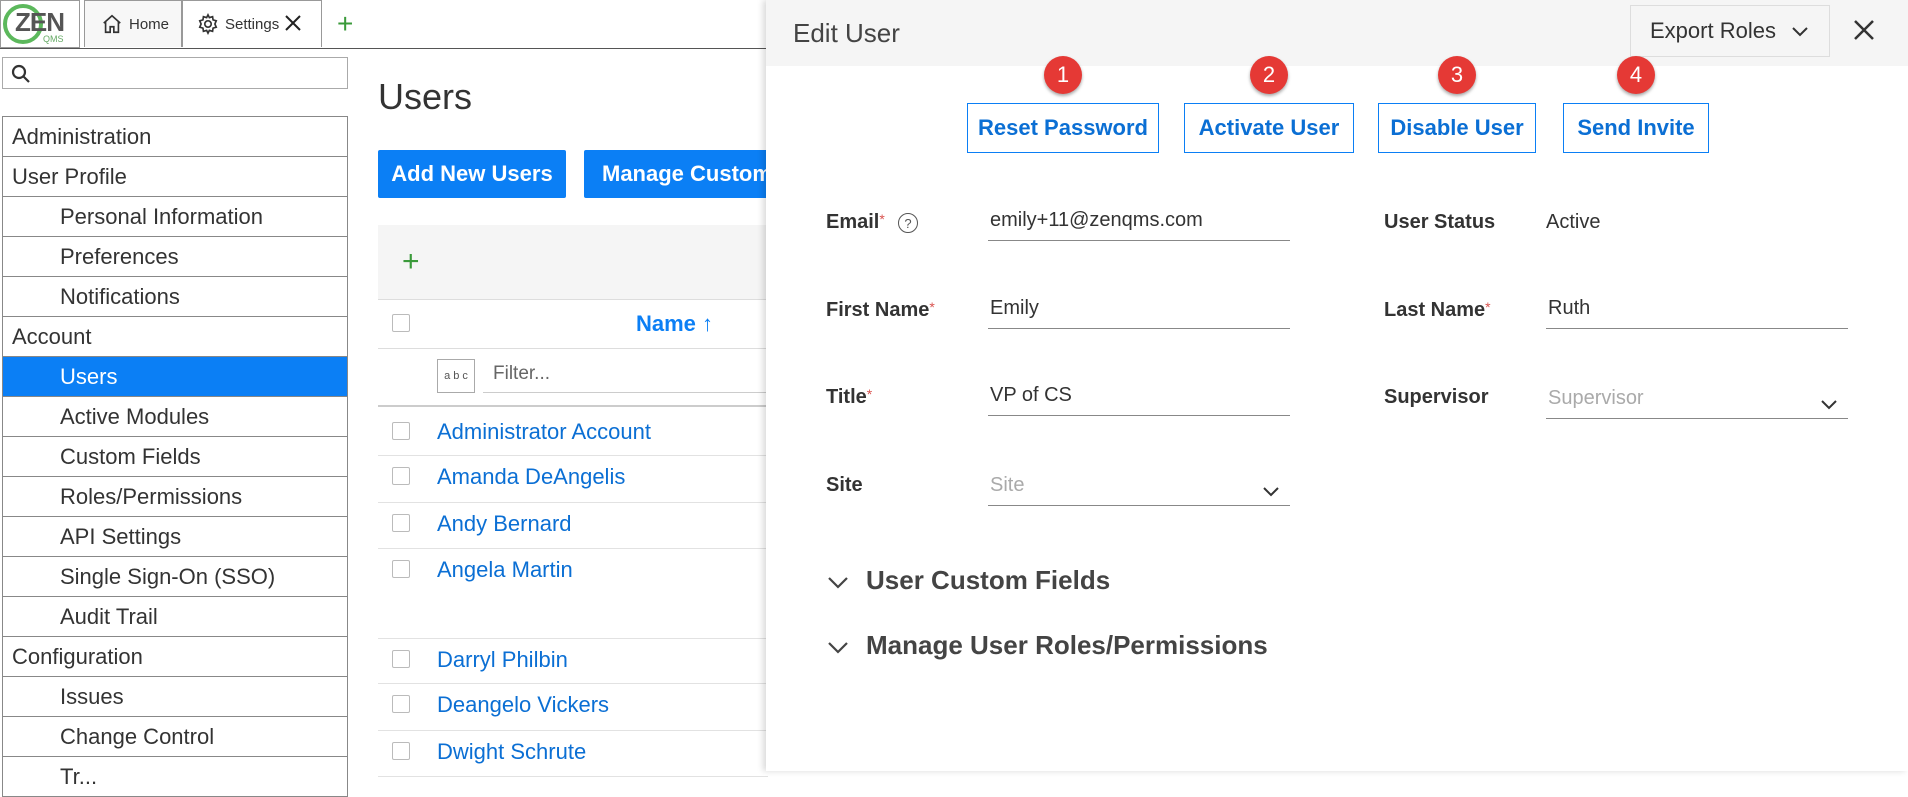 The image size is (1908, 797). Describe the element at coordinates (425, 96) in the screenshot. I see `page-title: Users` at that location.